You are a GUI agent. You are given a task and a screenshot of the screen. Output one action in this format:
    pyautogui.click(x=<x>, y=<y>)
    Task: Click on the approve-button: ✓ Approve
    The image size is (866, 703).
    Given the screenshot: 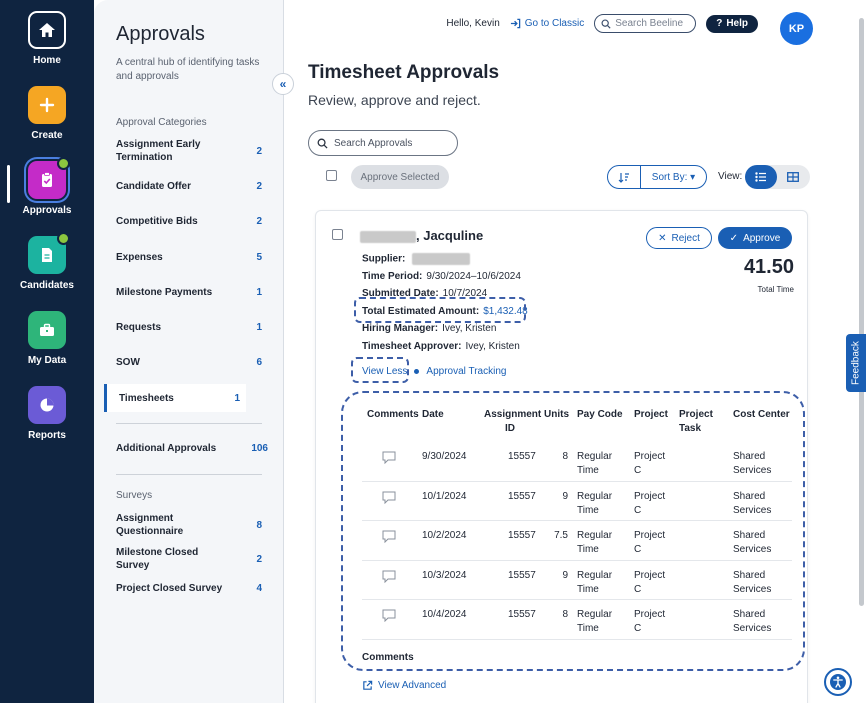 What is the action you would take?
    pyautogui.click(x=755, y=238)
    